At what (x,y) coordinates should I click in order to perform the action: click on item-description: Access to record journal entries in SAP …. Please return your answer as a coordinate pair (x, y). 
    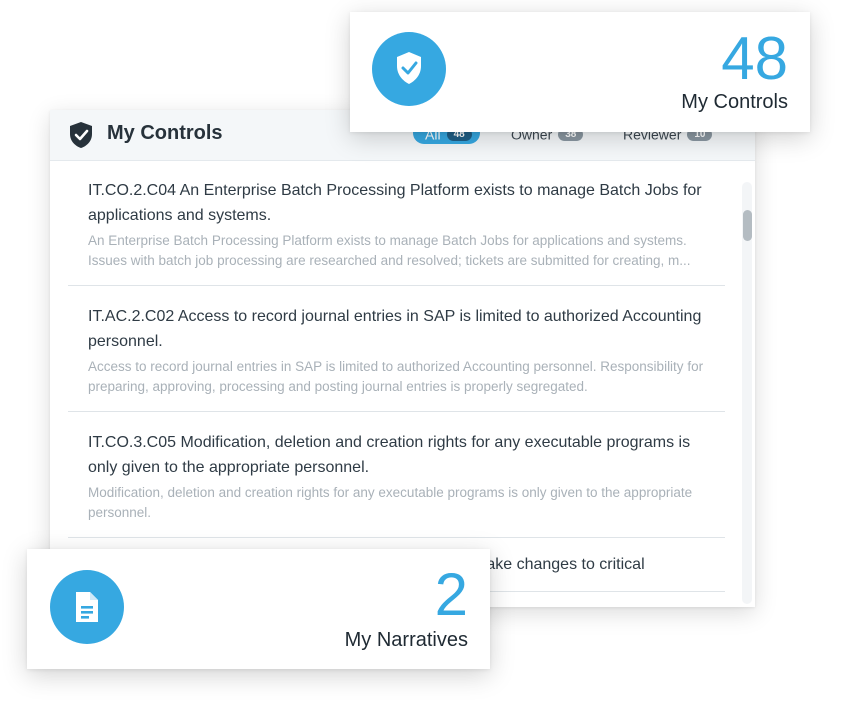
    Looking at the image, I should click on (396, 376).